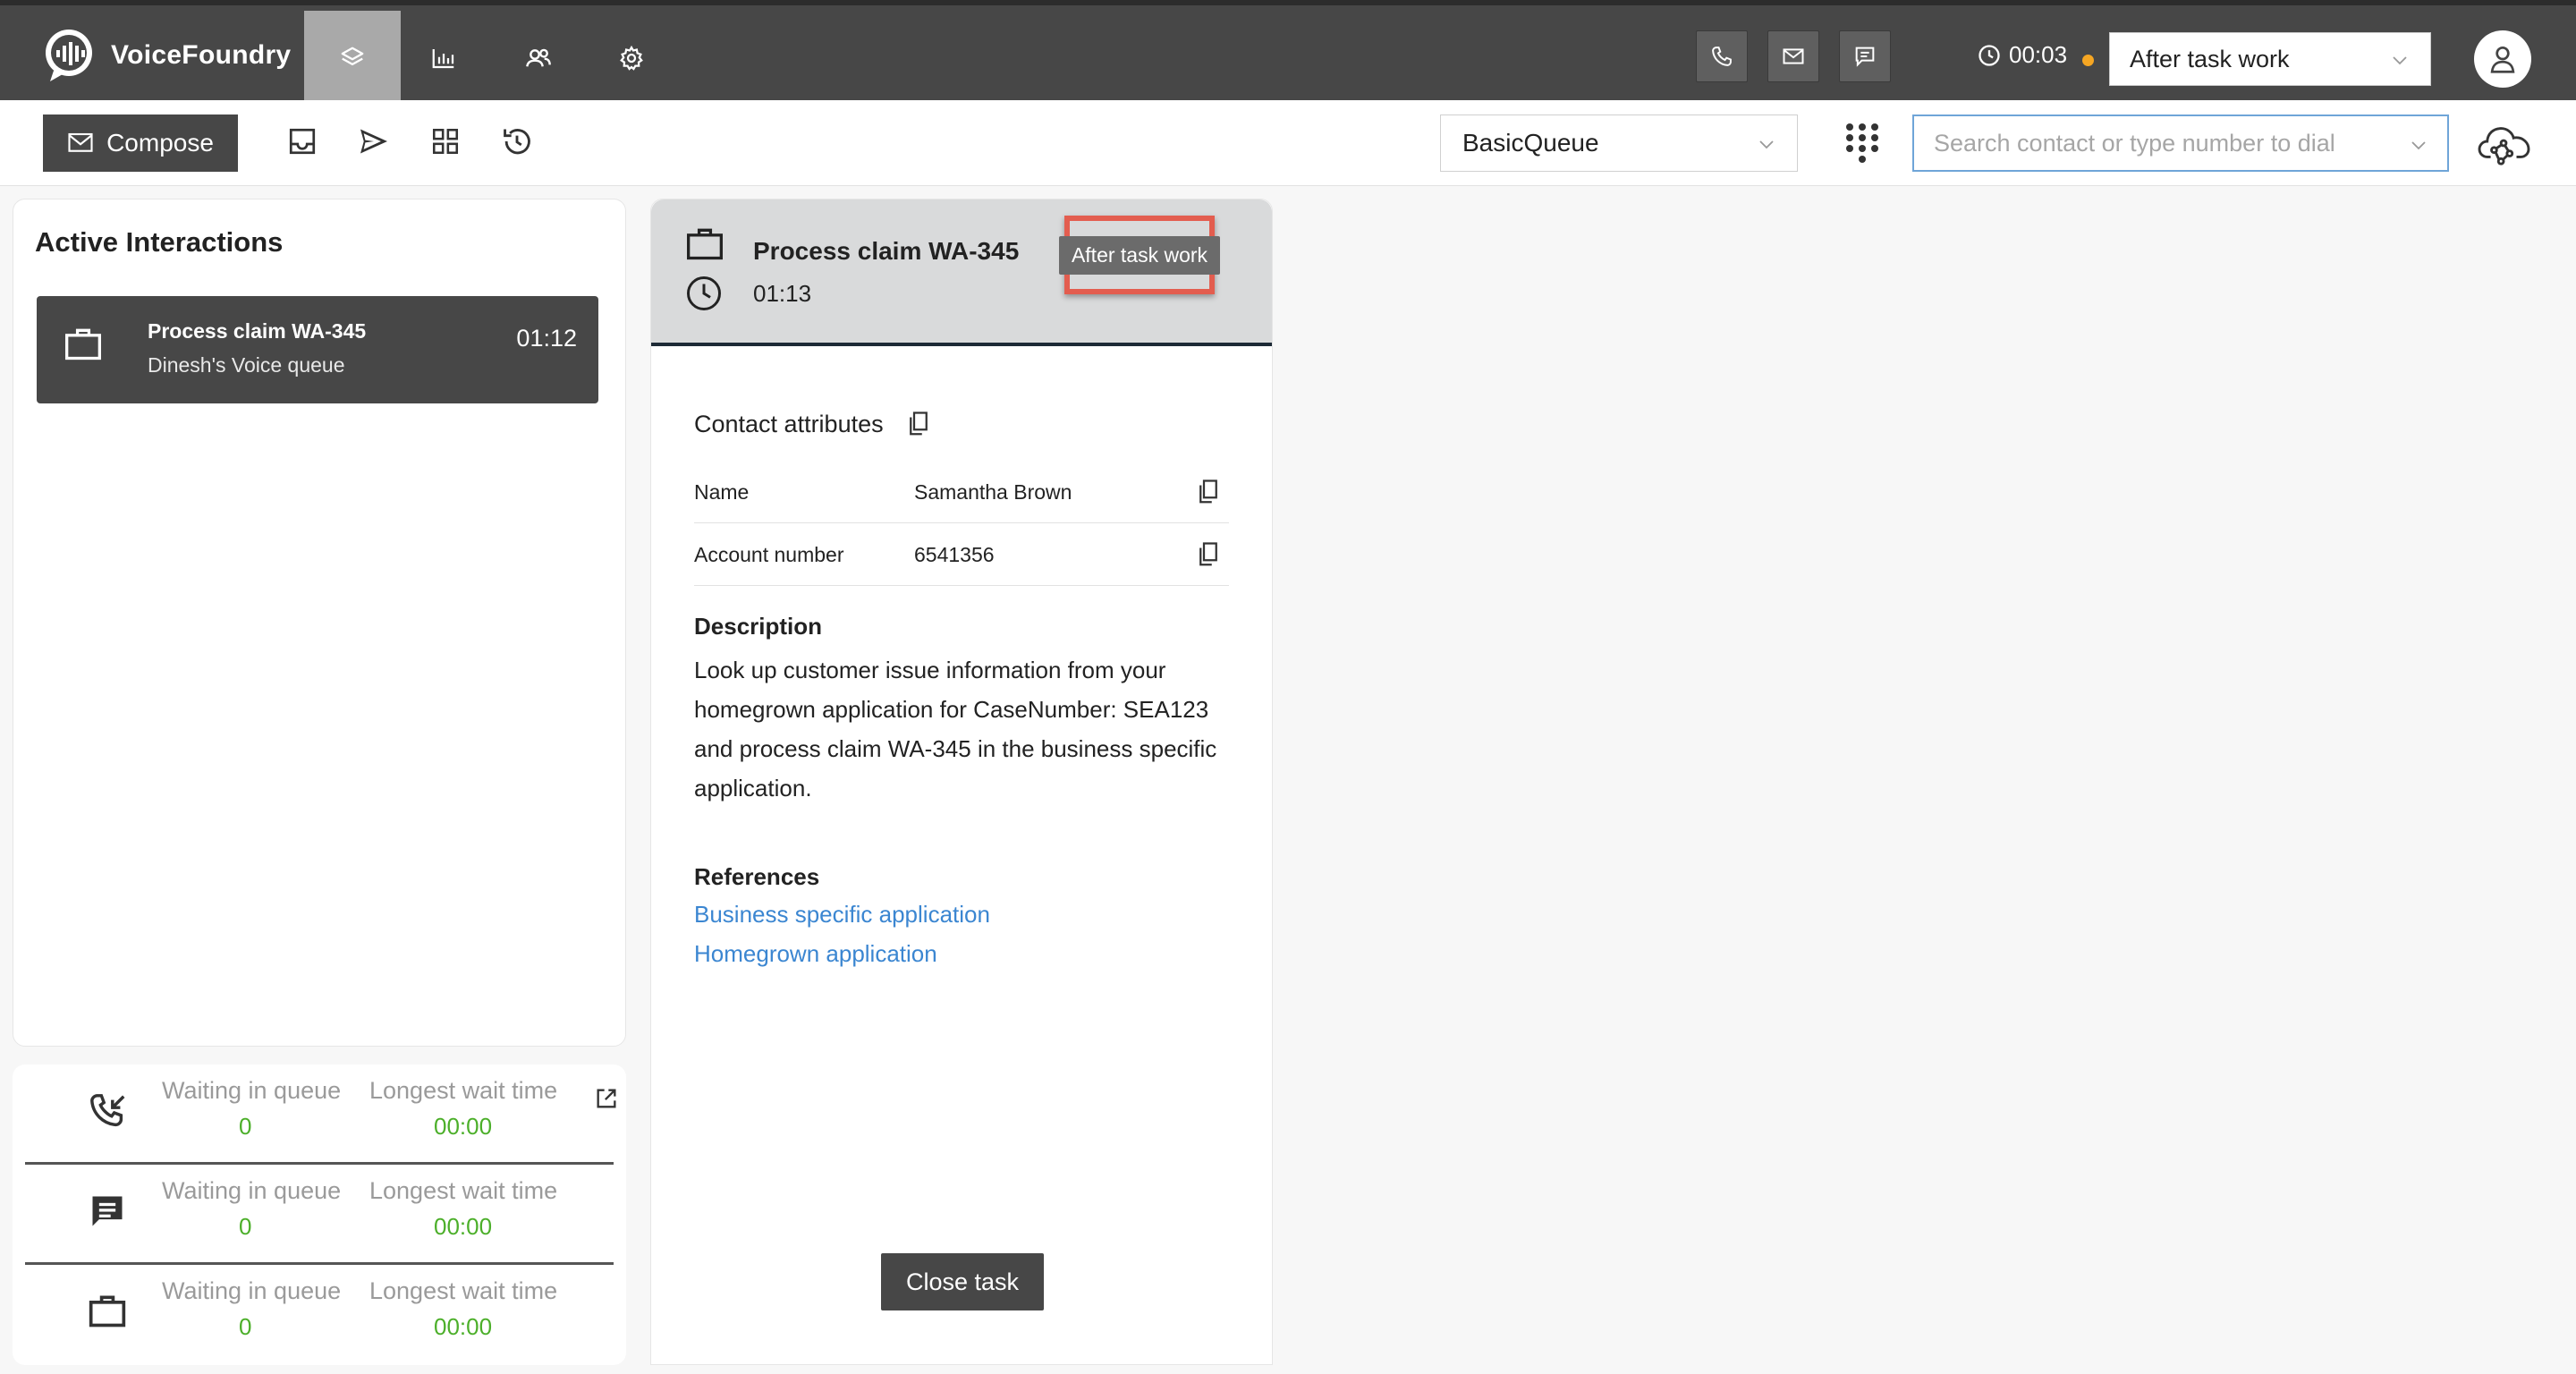  What do you see at coordinates (606, 1098) in the screenshot?
I see `external-link-icon` at bounding box center [606, 1098].